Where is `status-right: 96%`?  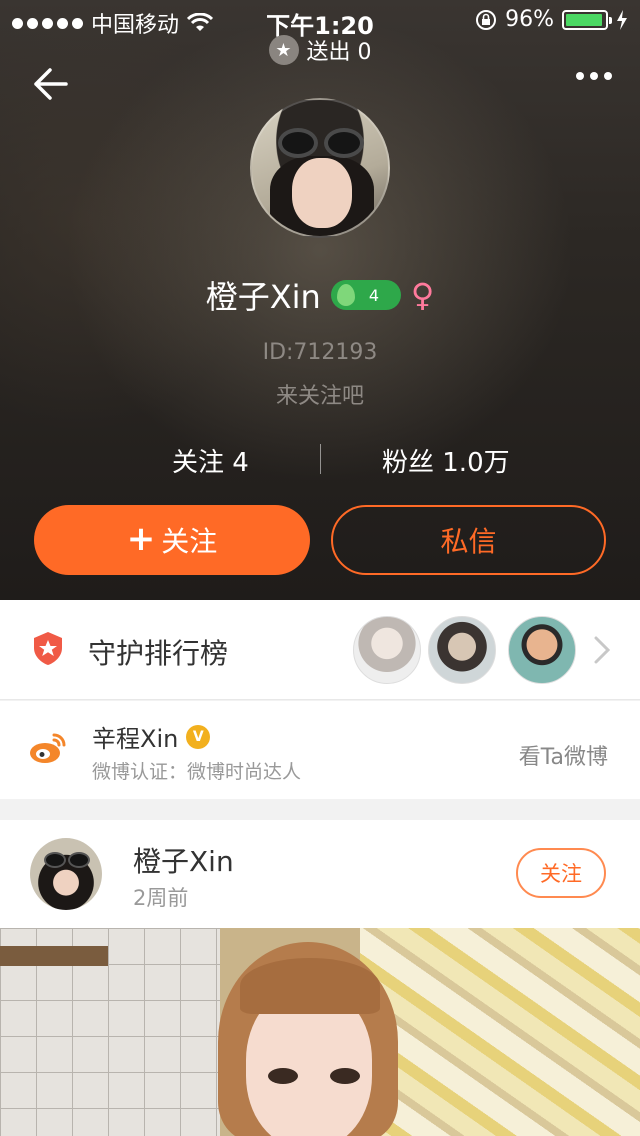
status-right: 96% is located at coordinates (551, 19).